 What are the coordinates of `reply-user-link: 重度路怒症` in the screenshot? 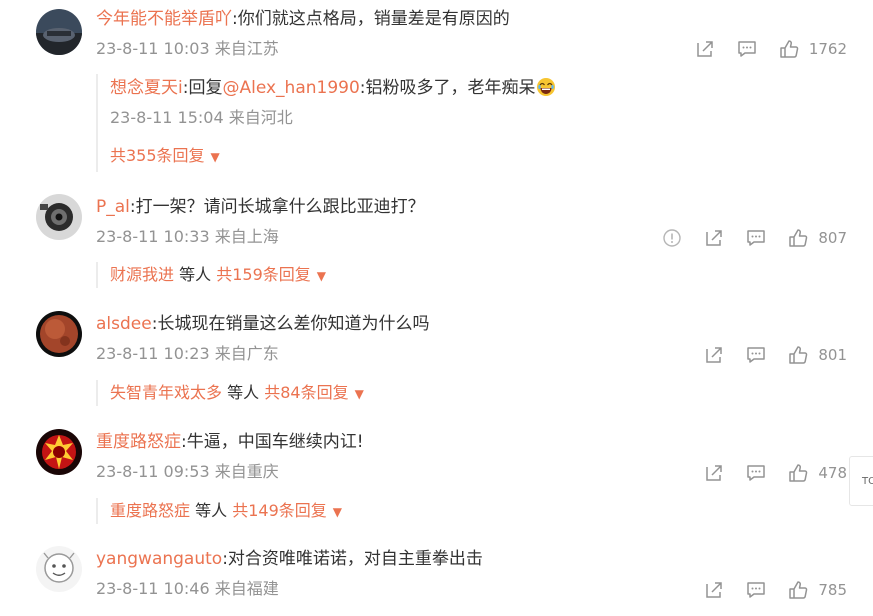 It's located at (150, 510).